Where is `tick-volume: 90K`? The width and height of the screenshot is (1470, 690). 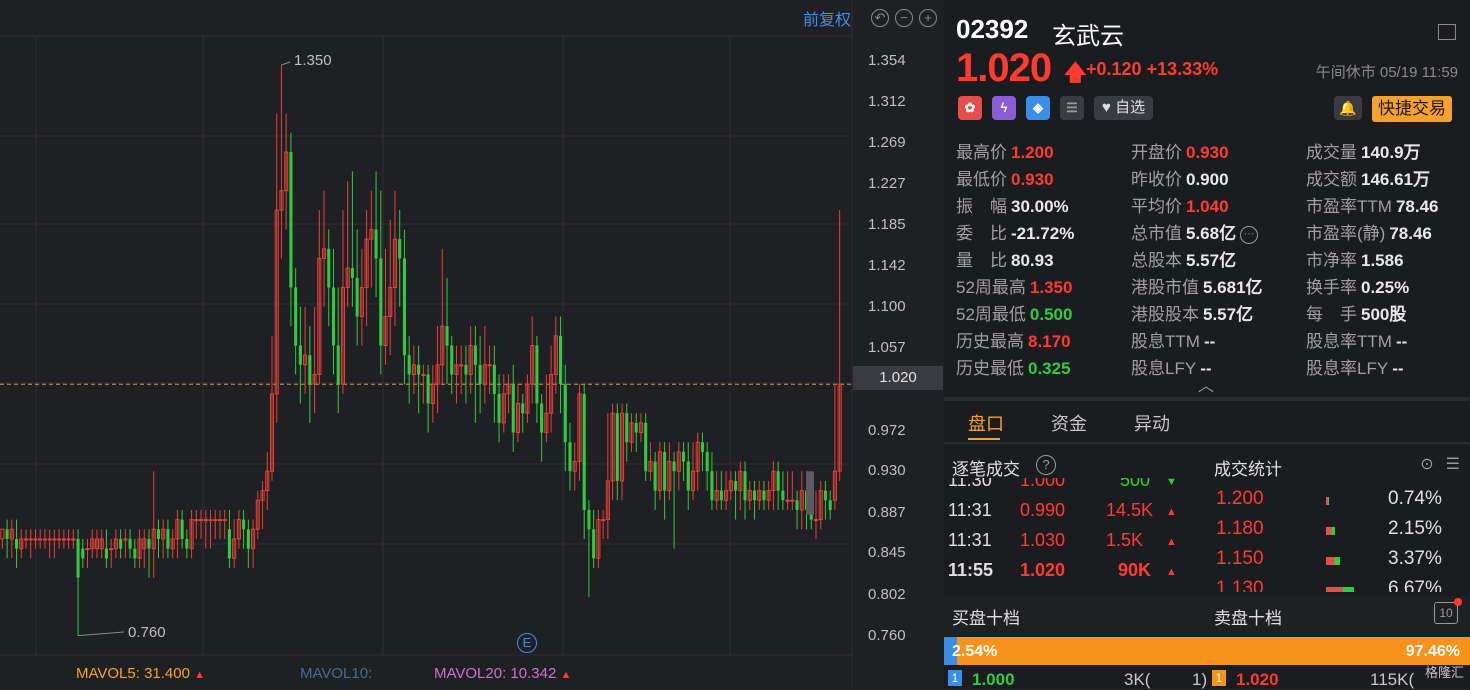 tick-volume: 90K is located at coordinates (1135, 570).